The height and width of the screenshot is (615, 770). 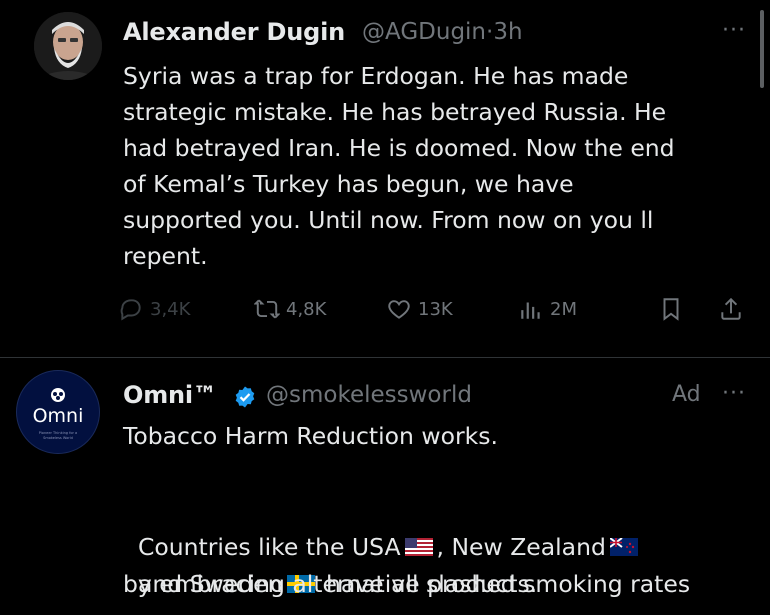 I want to click on like-icon, so click(x=399, y=309).